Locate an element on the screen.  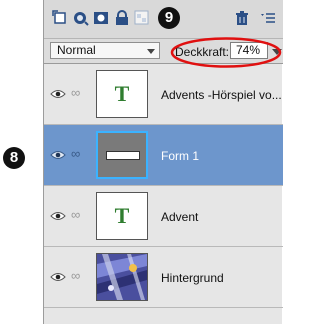
lock-icon is located at coordinates (122, 18).